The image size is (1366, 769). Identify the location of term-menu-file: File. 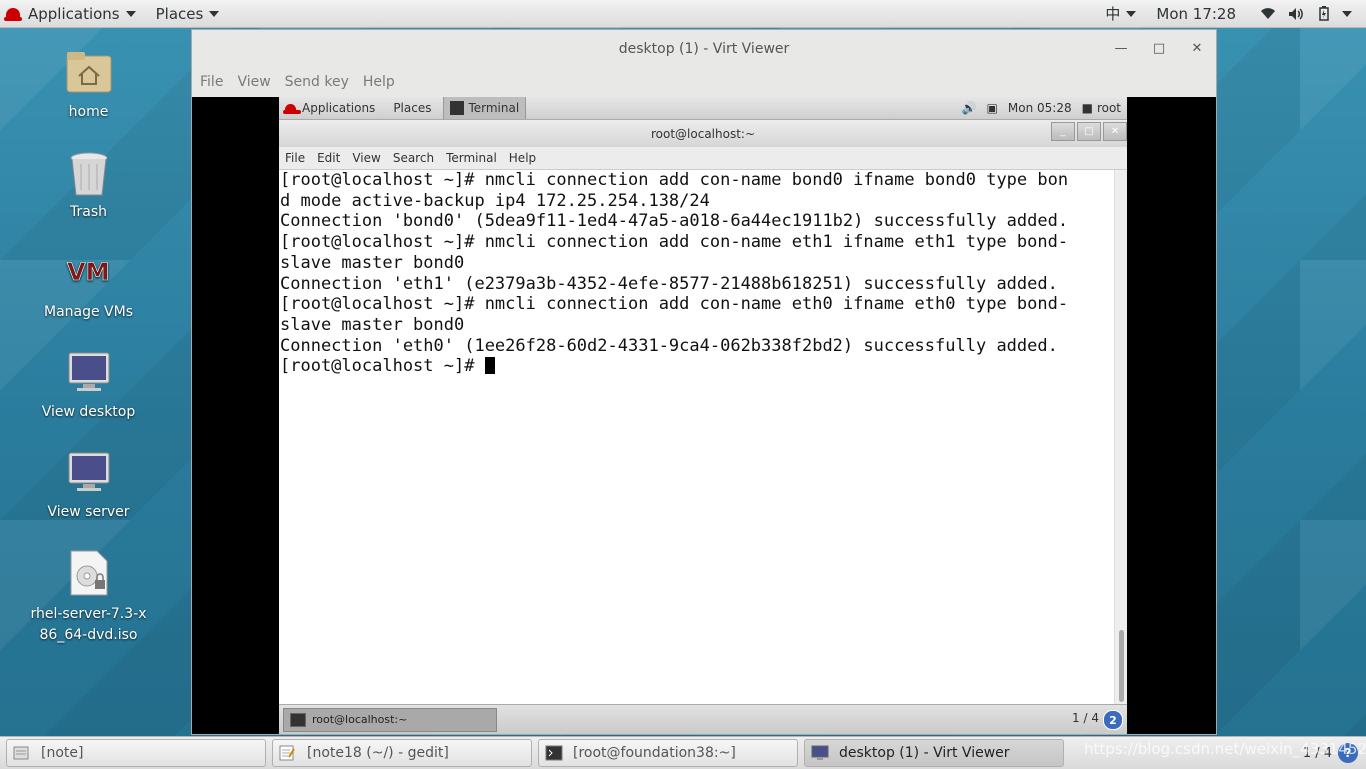
(295, 158).